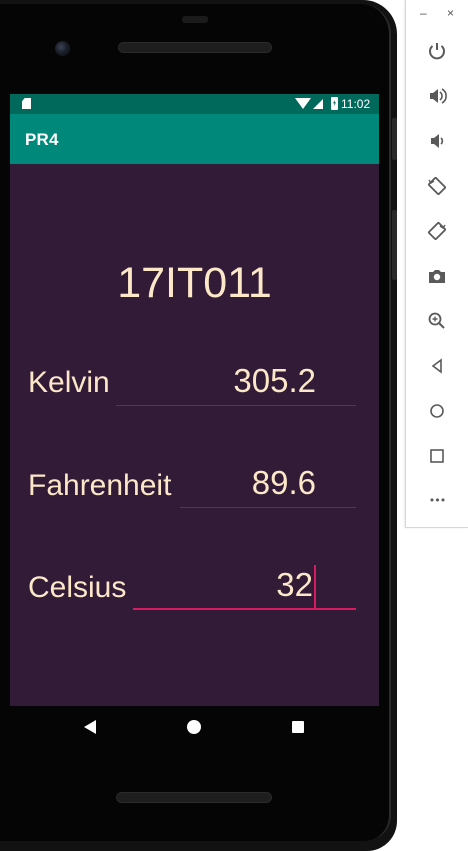  I want to click on volume-down-icon, so click(437, 141).